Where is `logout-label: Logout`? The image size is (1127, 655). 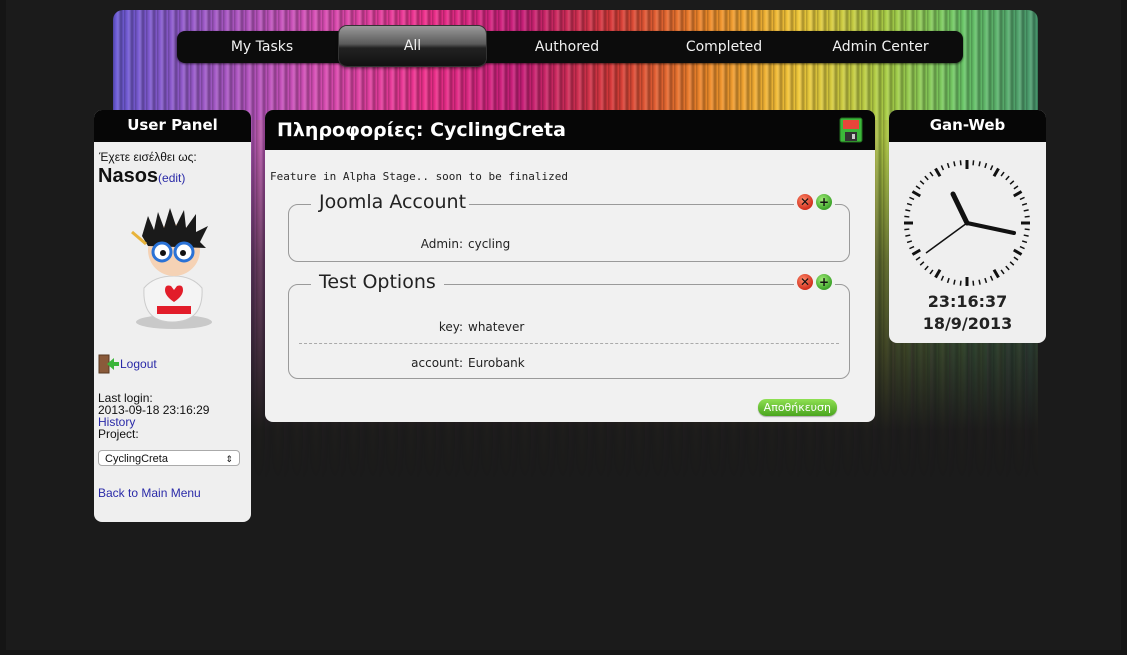 logout-label: Logout is located at coordinates (138, 364).